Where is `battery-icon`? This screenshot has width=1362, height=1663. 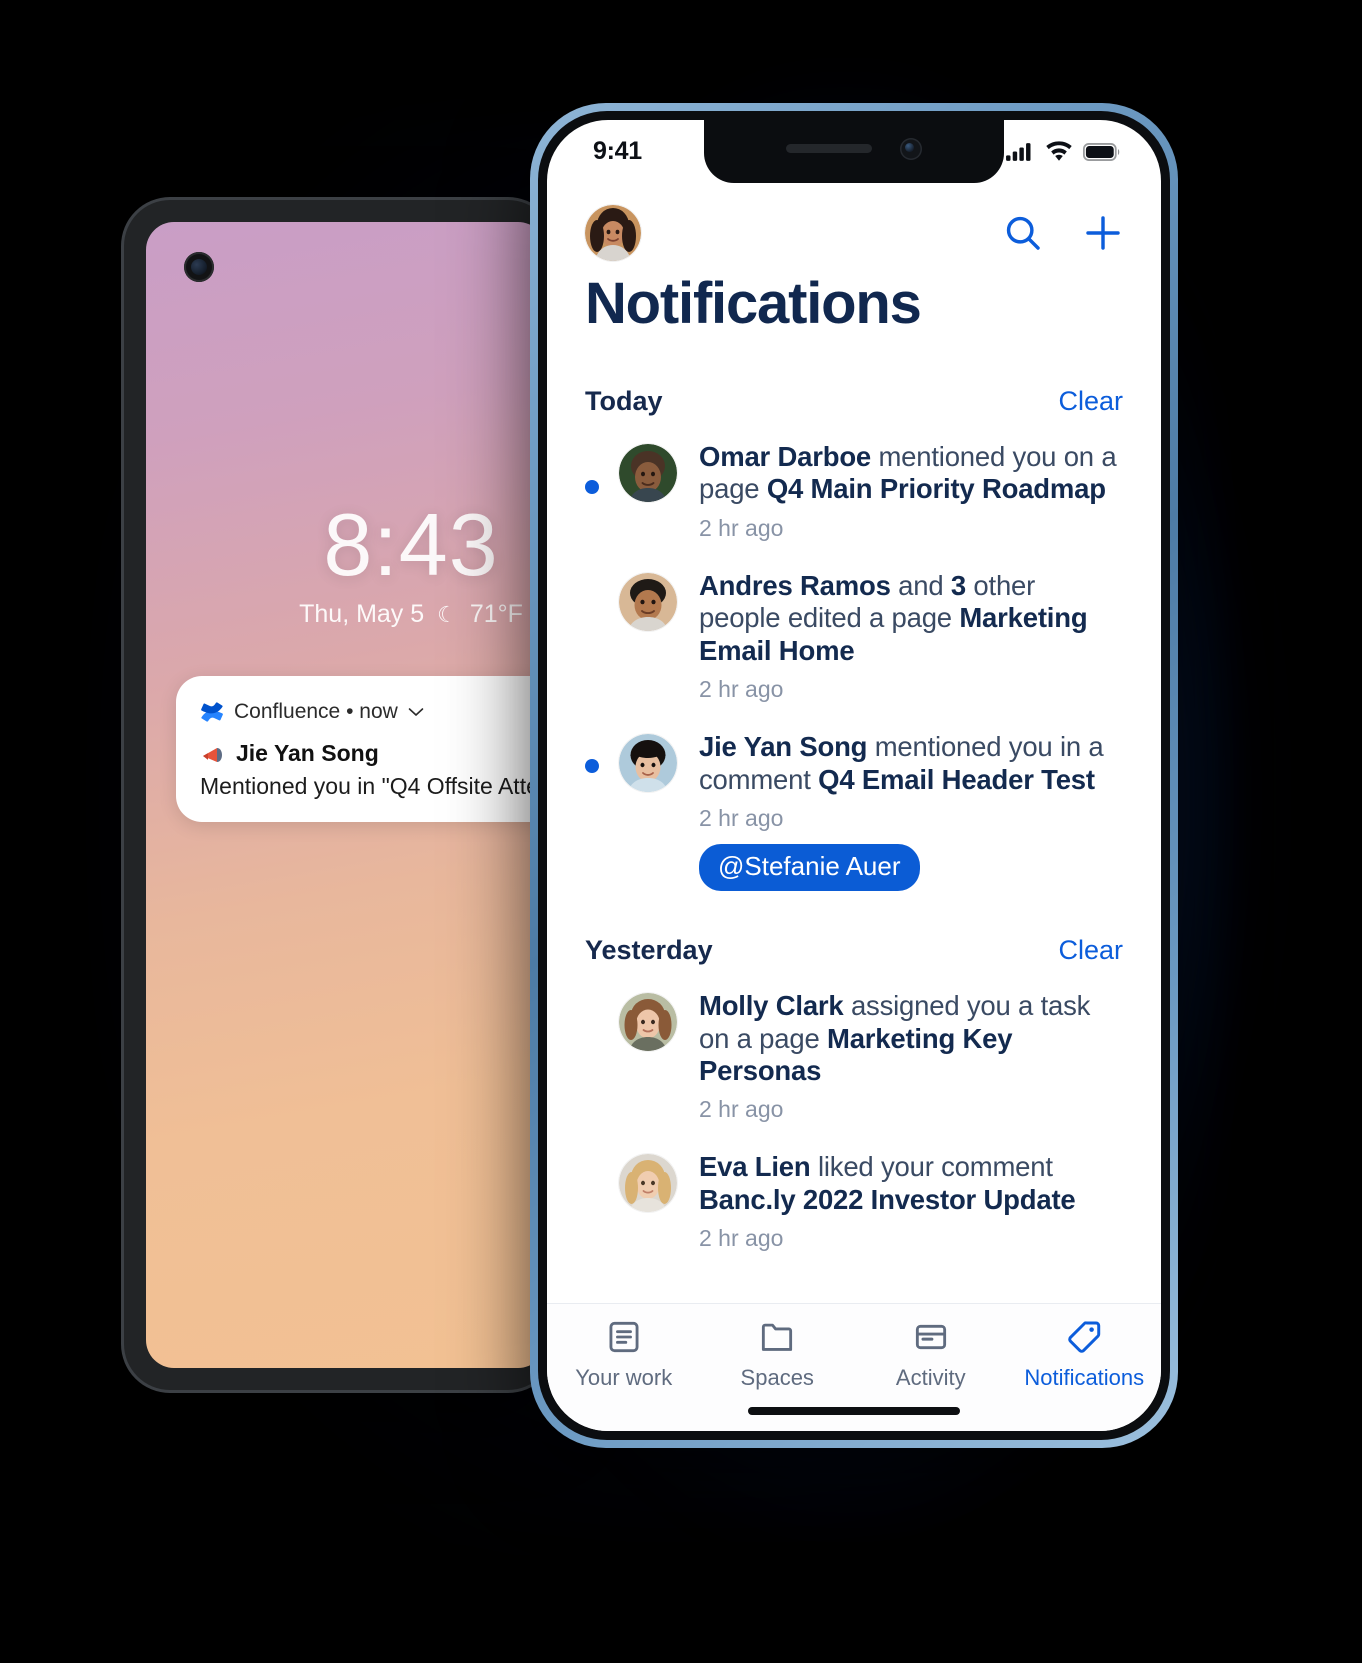
battery-icon is located at coordinates (1102, 151).